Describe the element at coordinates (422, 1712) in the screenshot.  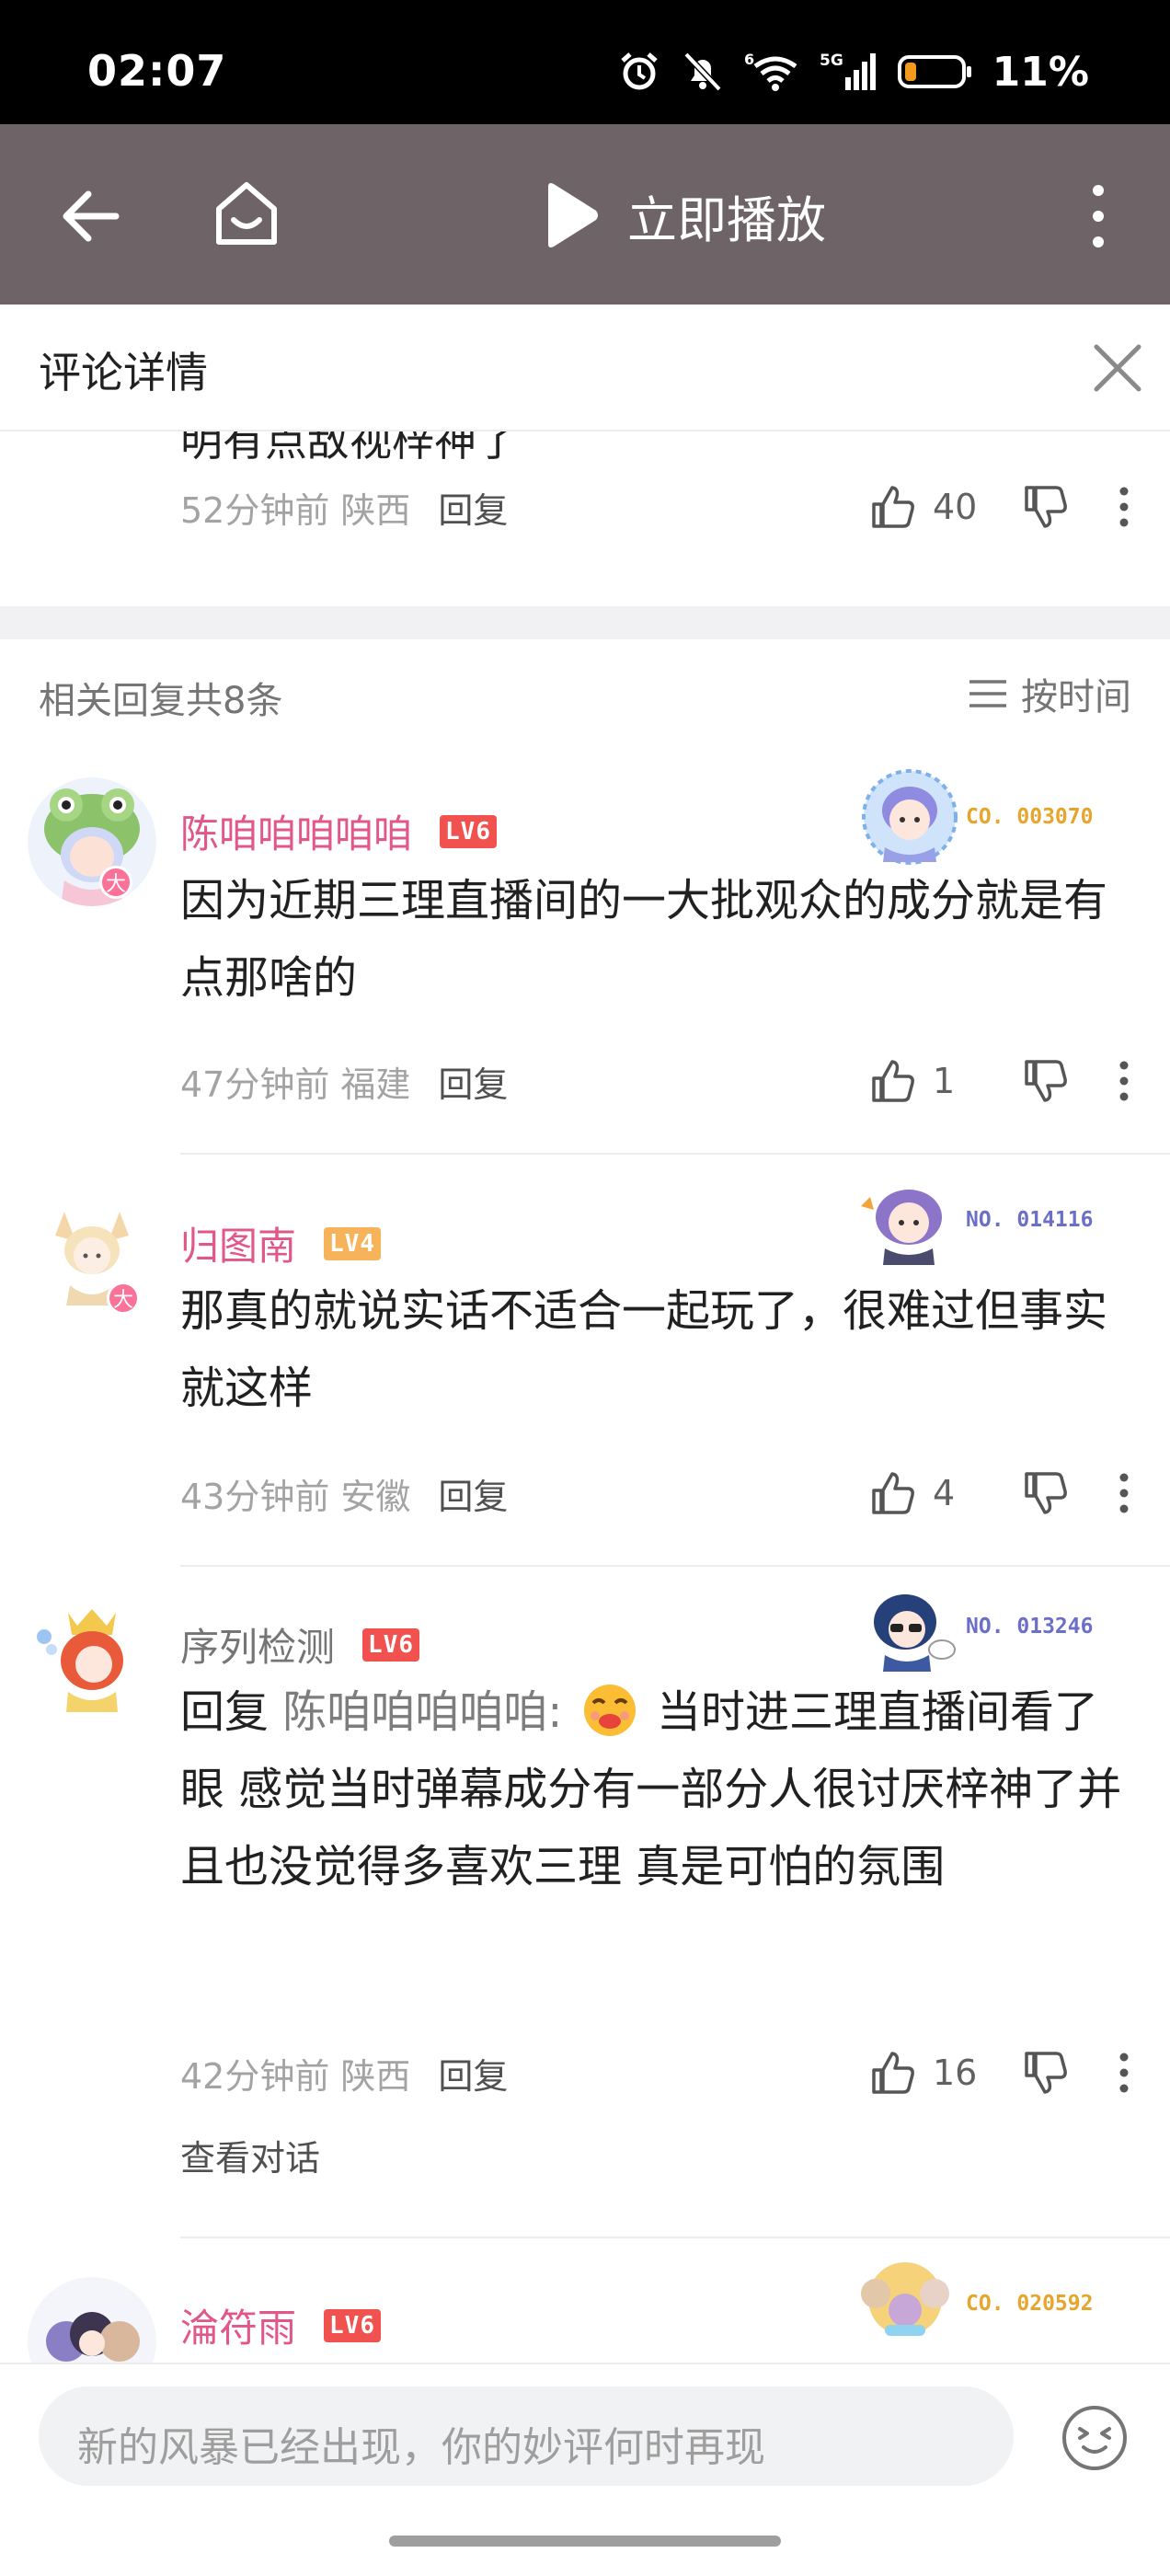
I see `mention-link: 陈咱咱咱咱咱:` at that location.